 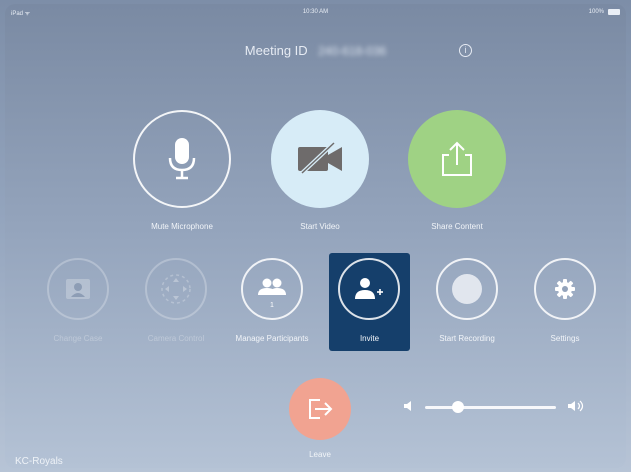 I want to click on start-recording-label: Start Recording, so click(x=467, y=338).